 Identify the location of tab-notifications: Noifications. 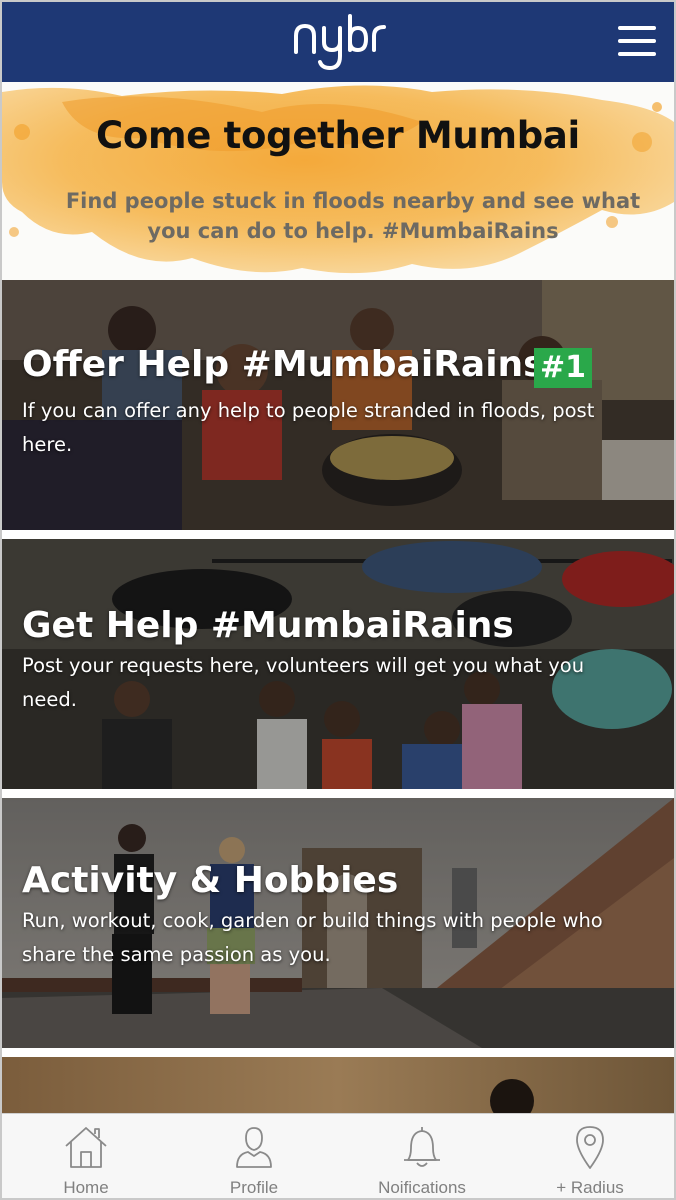
(422, 1156).